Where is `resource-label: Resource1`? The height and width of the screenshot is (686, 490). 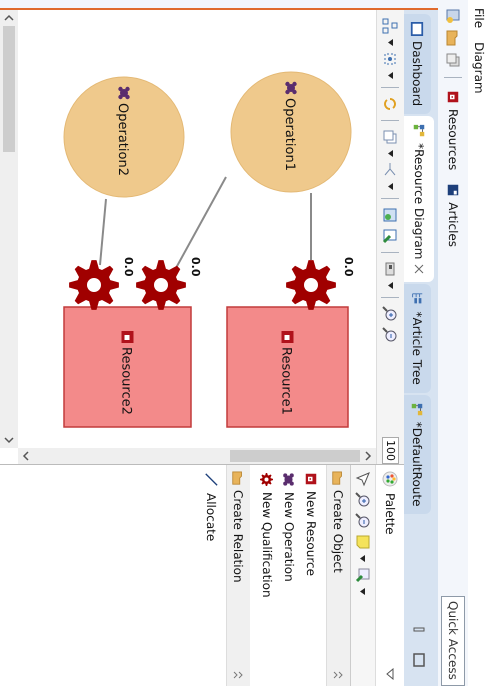
resource-label: Resource1 is located at coordinates (286, 381).